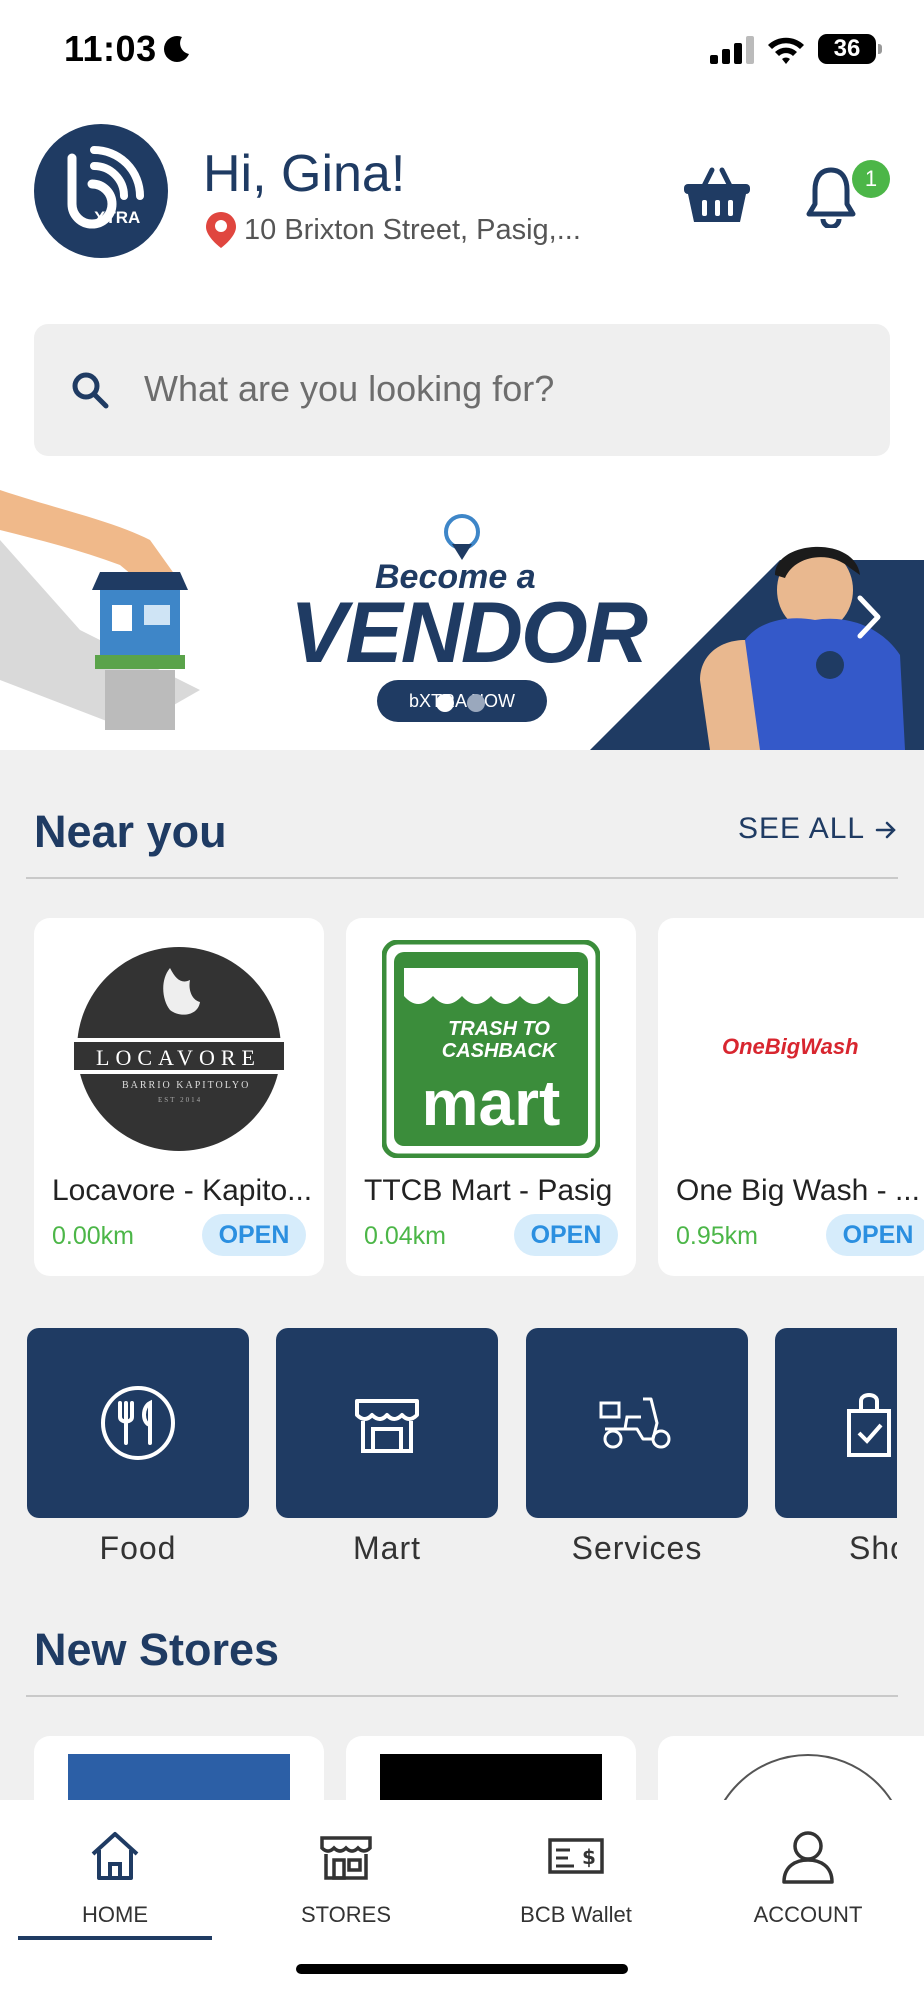  Describe the element at coordinates (178, 1057) in the screenshot. I see `locavore-logo-text: LOCAVORE` at that location.